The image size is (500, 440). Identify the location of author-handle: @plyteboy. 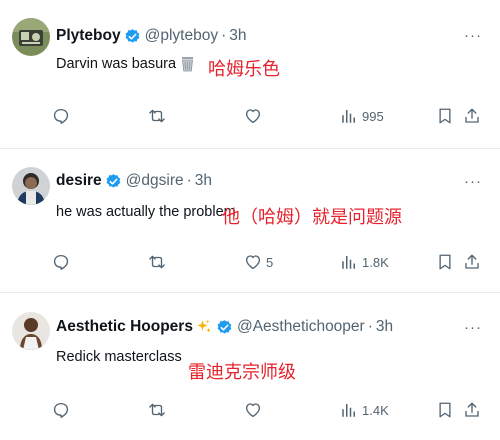
(181, 36).